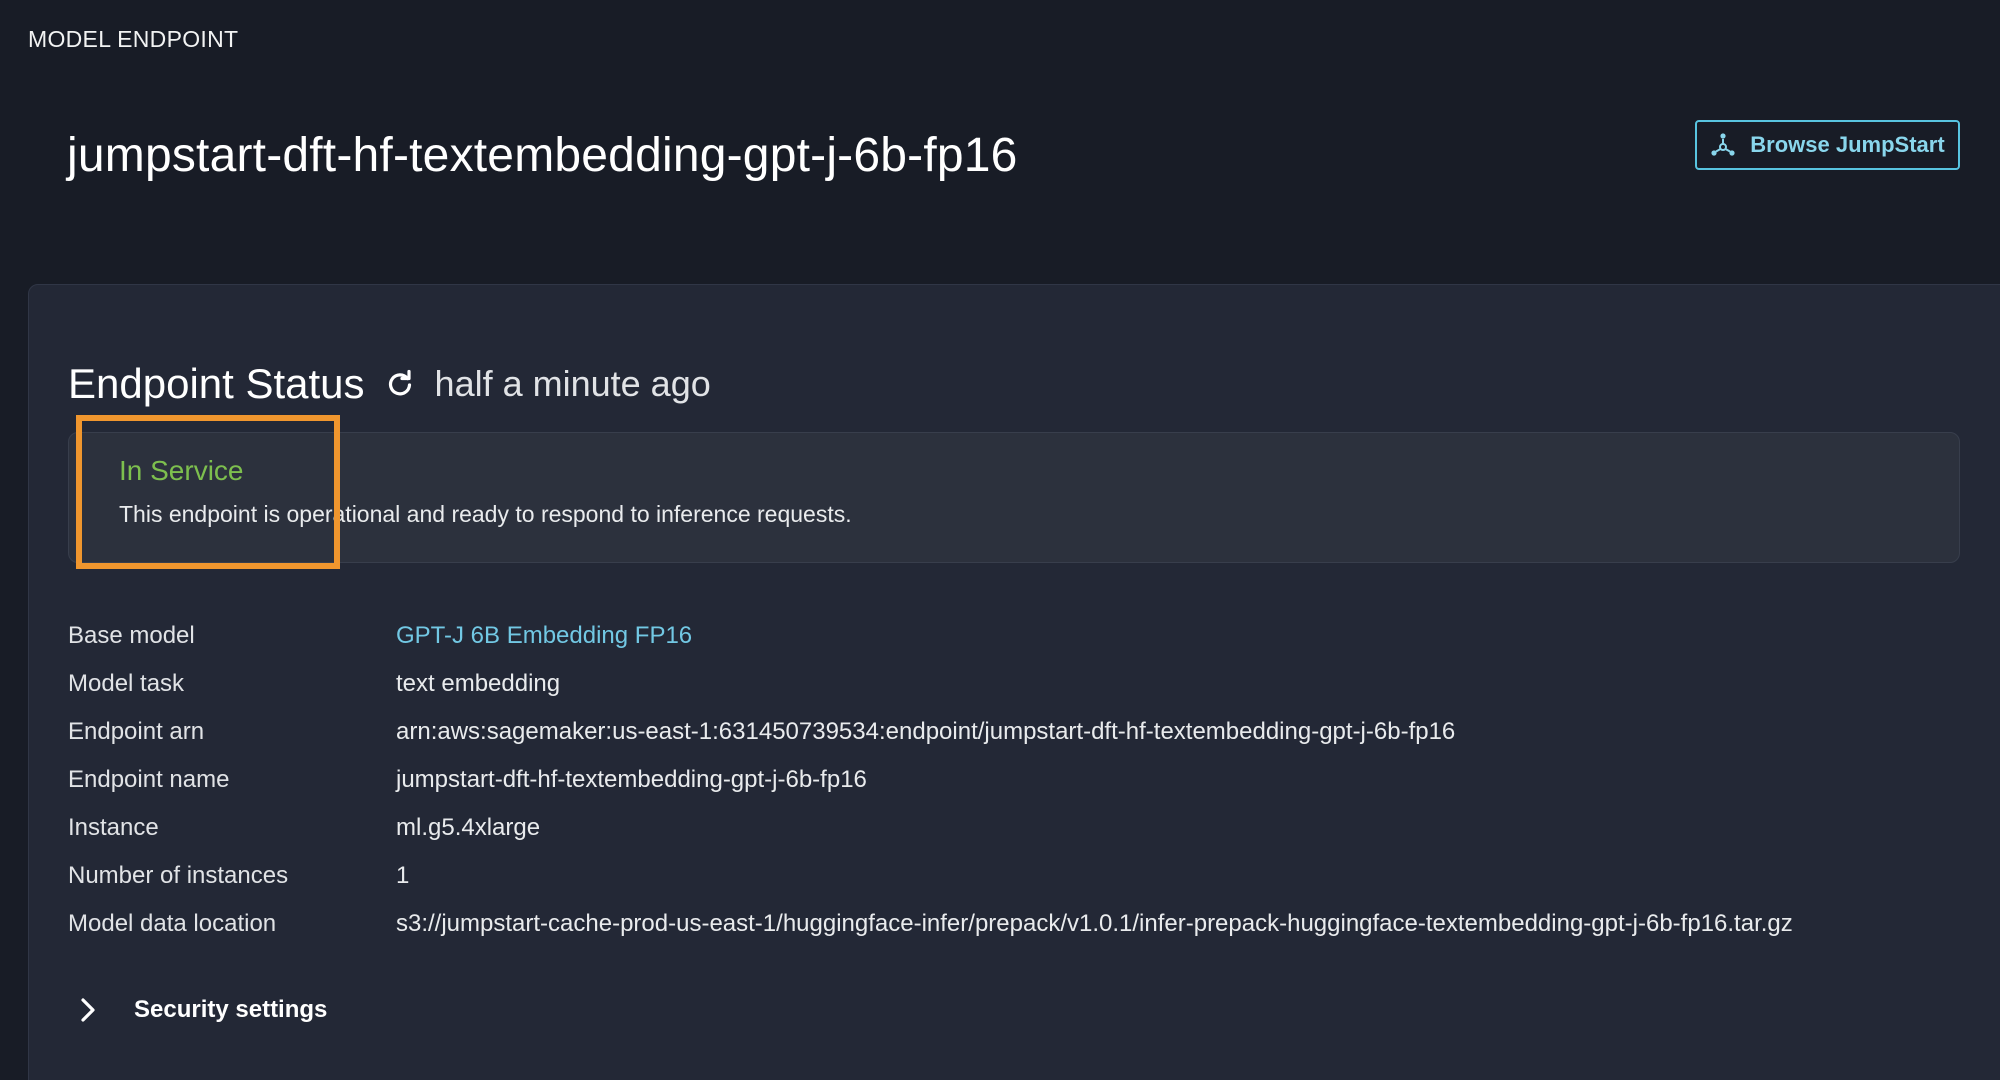 The image size is (2000, 1080). What do you see at coordinates (468, 827) in the screenshot?
I see `detail-value-instance: ml.g5.4xlarge` at bounding box center [468, 827].